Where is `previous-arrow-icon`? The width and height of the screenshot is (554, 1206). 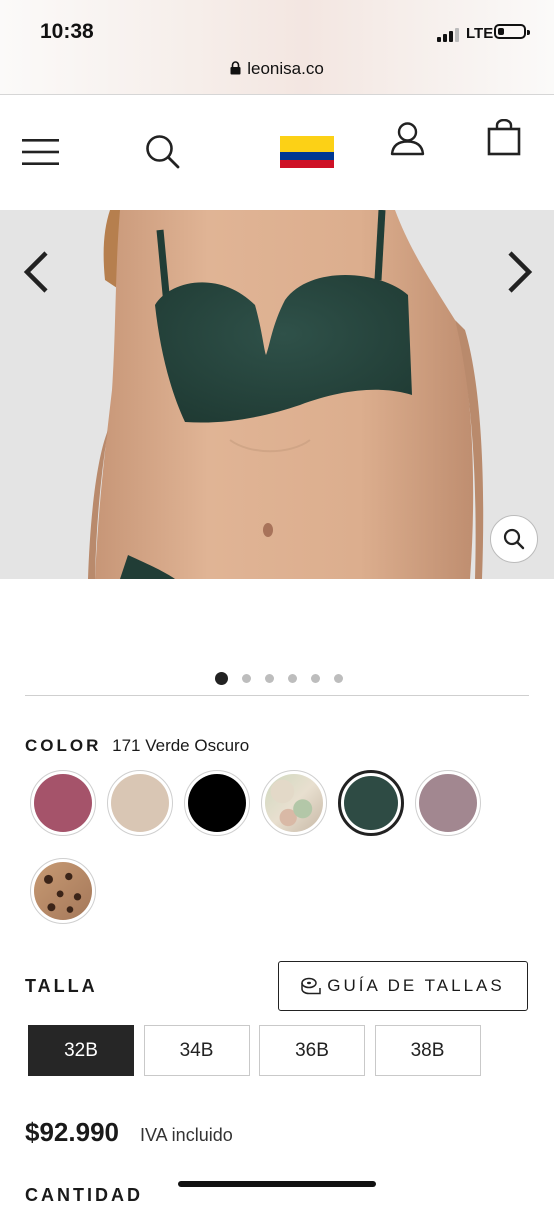
previous-arrow-icon is located at coordinates (36, 272).